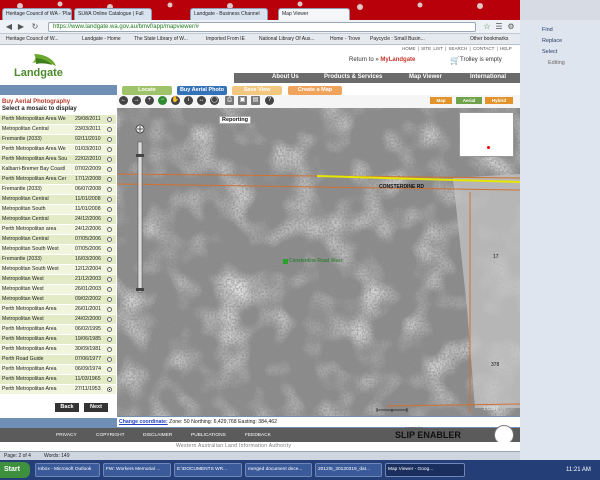 This screenshot has height=480, width=600. What do you see at coordinates (455, 60) in the screenshot?
I see `trolley-icon: 🛒` at bounding box center [455, 60].